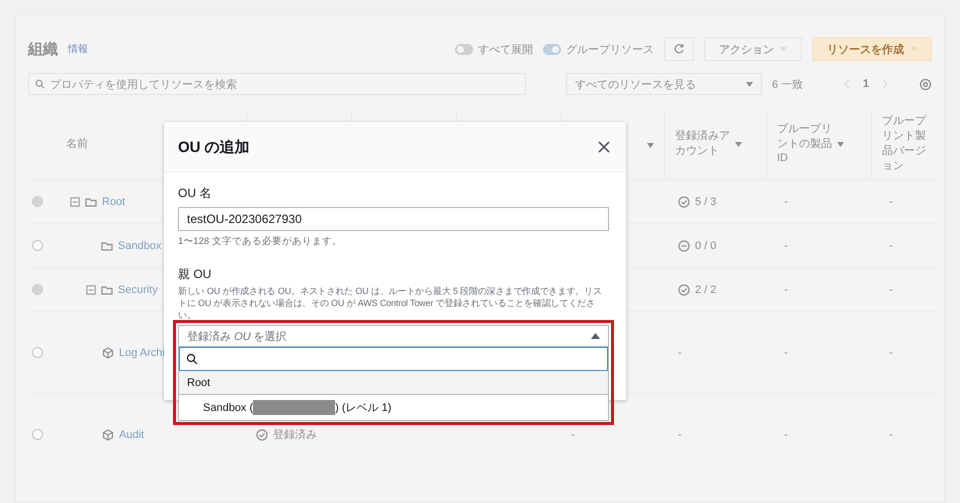 This screenshot has height=503, width=960. What do you see at coordinates (77, 144) in the screenshot?
I see `column-header: 名前` at bounding box center [77, 144].